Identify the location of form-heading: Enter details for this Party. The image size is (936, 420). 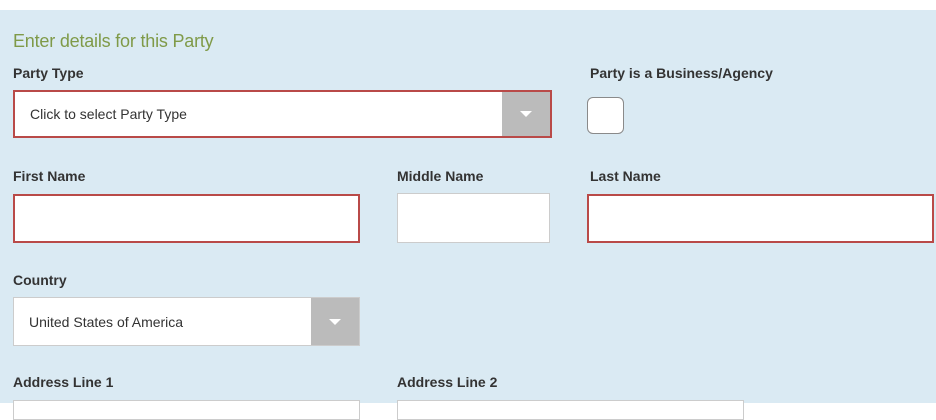
(113, 41).